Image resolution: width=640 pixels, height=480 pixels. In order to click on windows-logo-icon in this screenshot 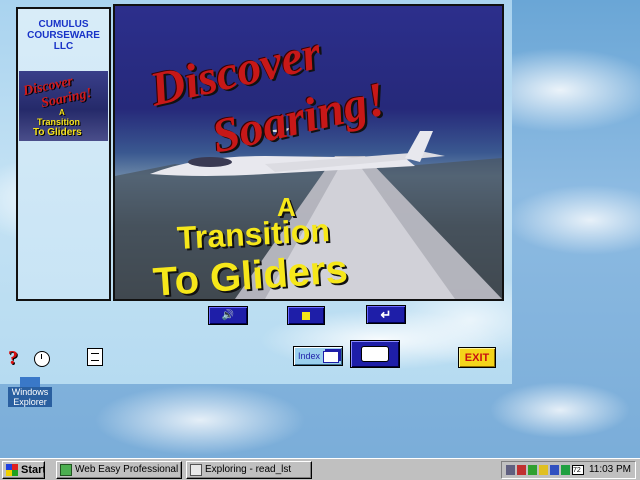, I will do `click(12, 470)`.